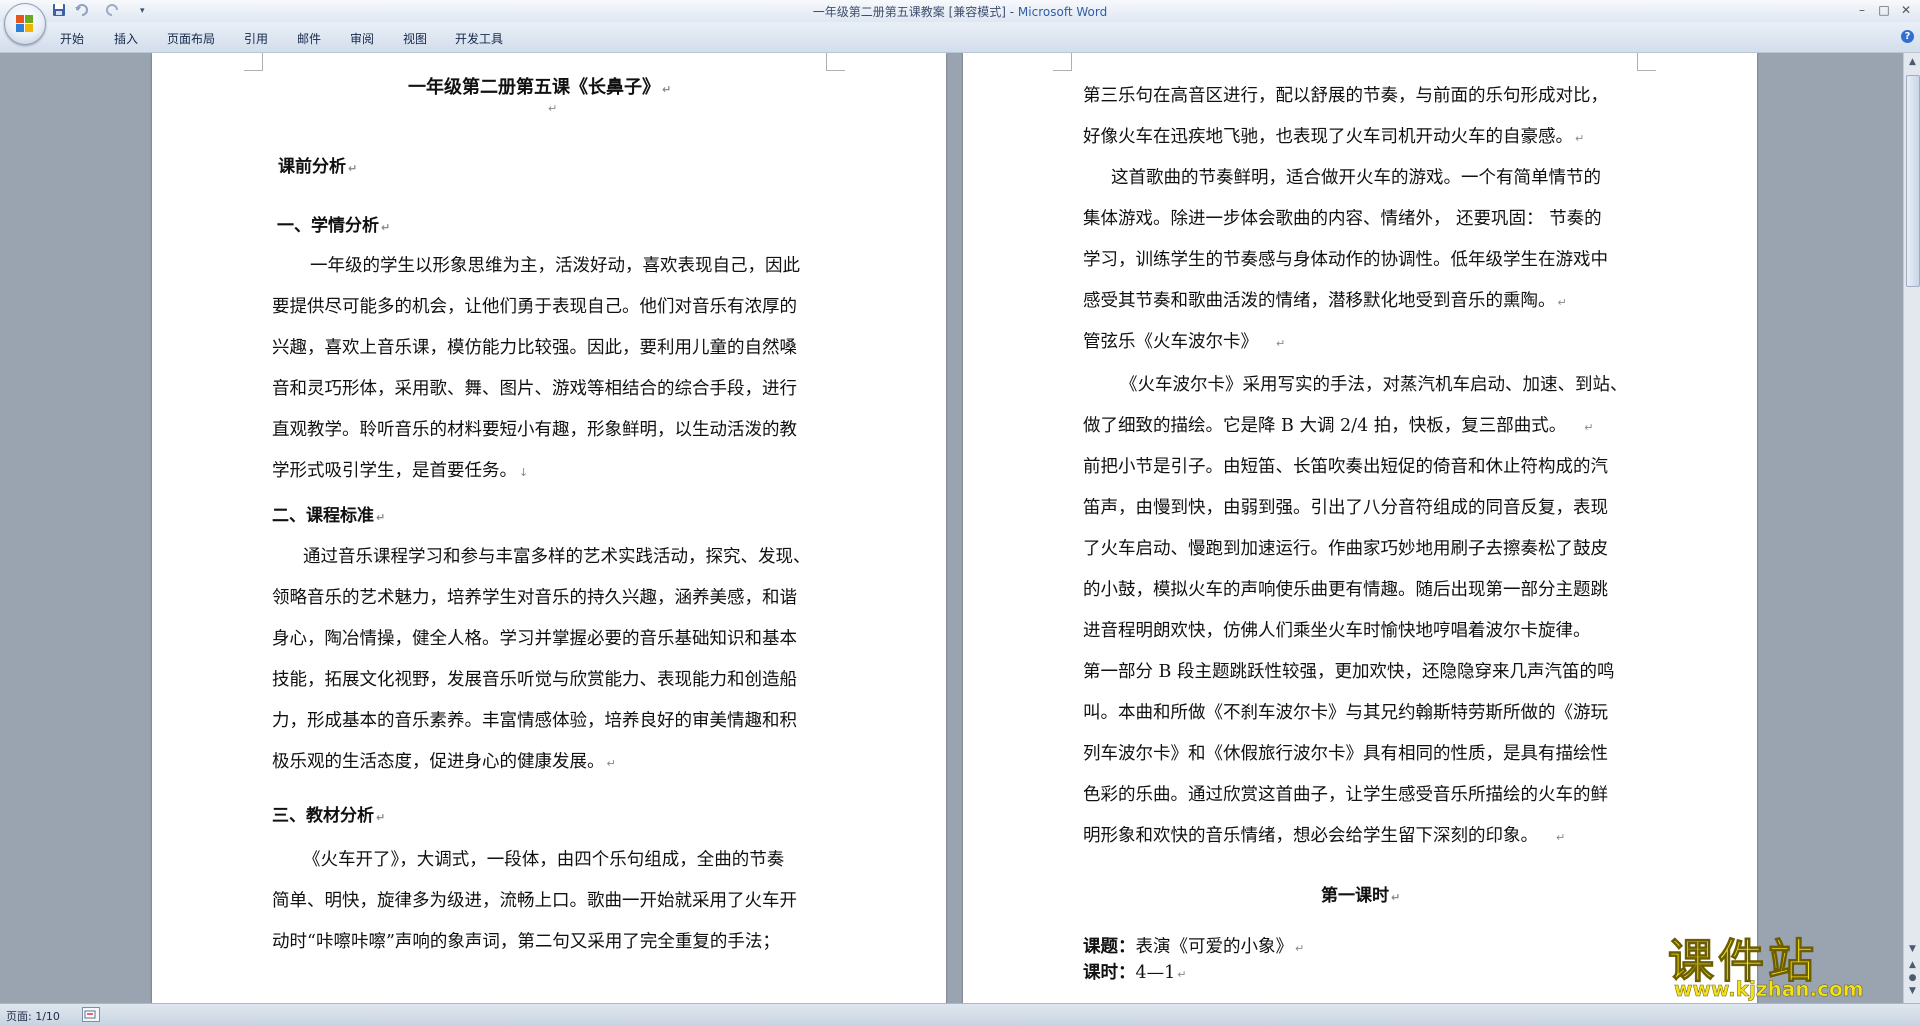 This screenshot has height=1026, width=1920. What do you see at coordinates (553, 108) in the screenshot?
I see `empty-paragraph: ↵` at bounding box center [553, 108].